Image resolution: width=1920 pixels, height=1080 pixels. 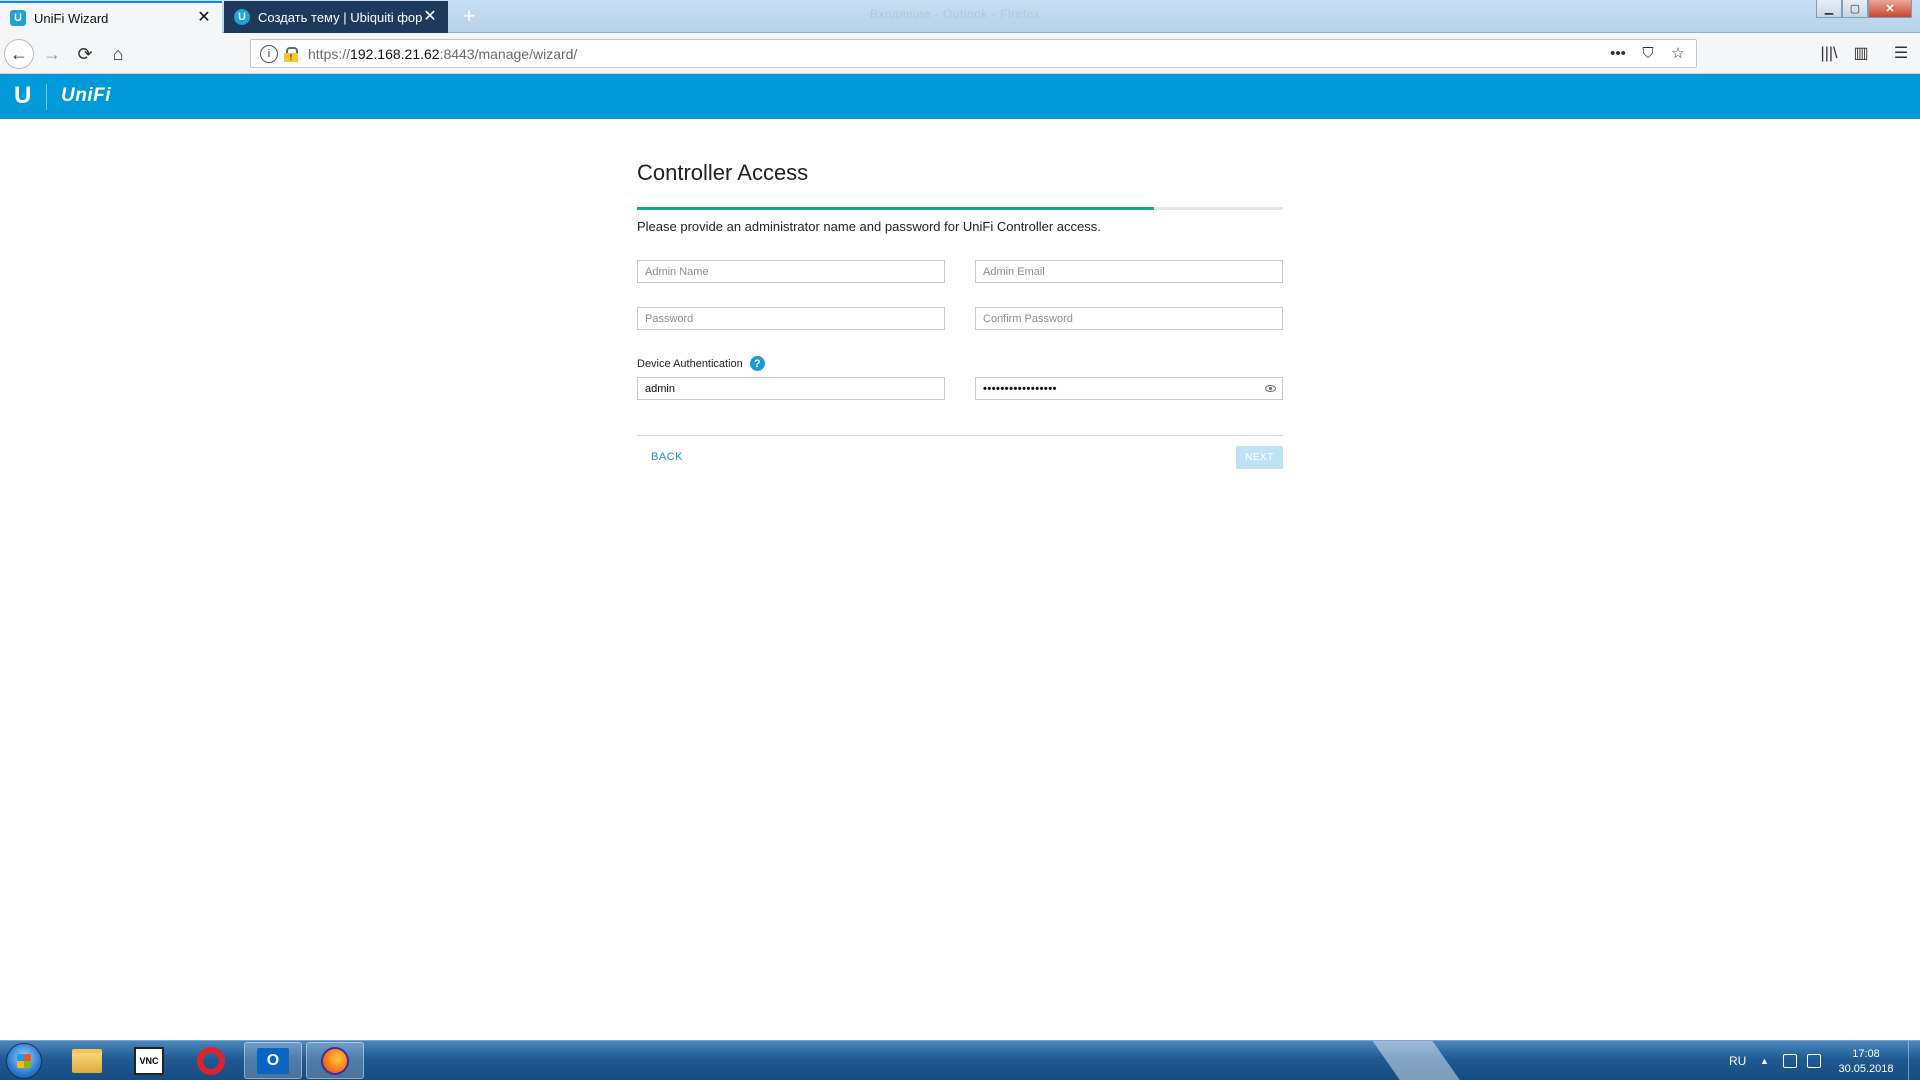 I want to click on pocket-icon: ⛉, so click(x=1648, y=54).